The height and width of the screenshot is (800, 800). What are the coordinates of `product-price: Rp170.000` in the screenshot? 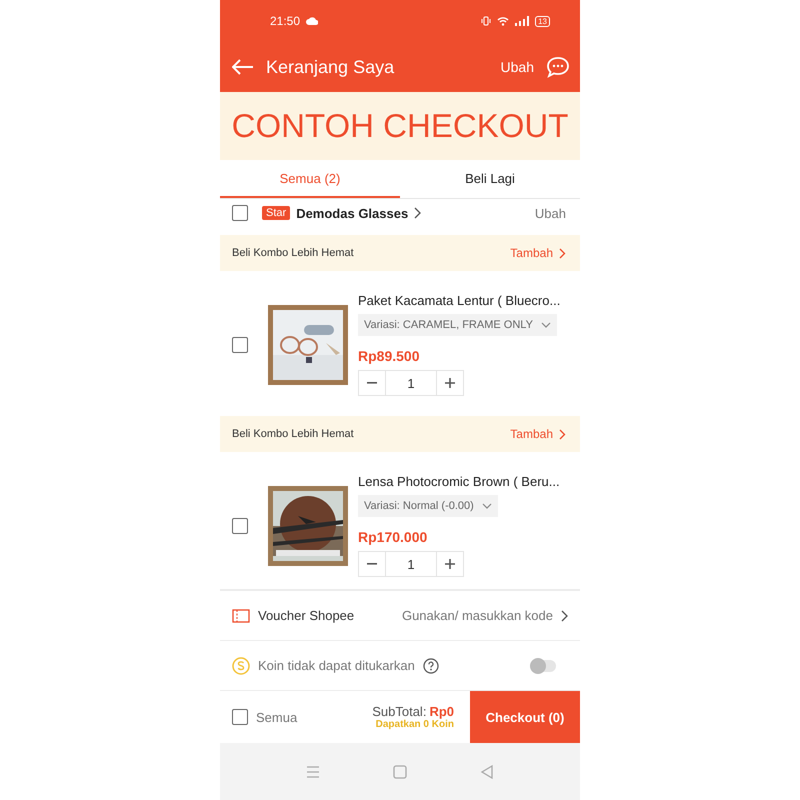 It's located at (393, 537).